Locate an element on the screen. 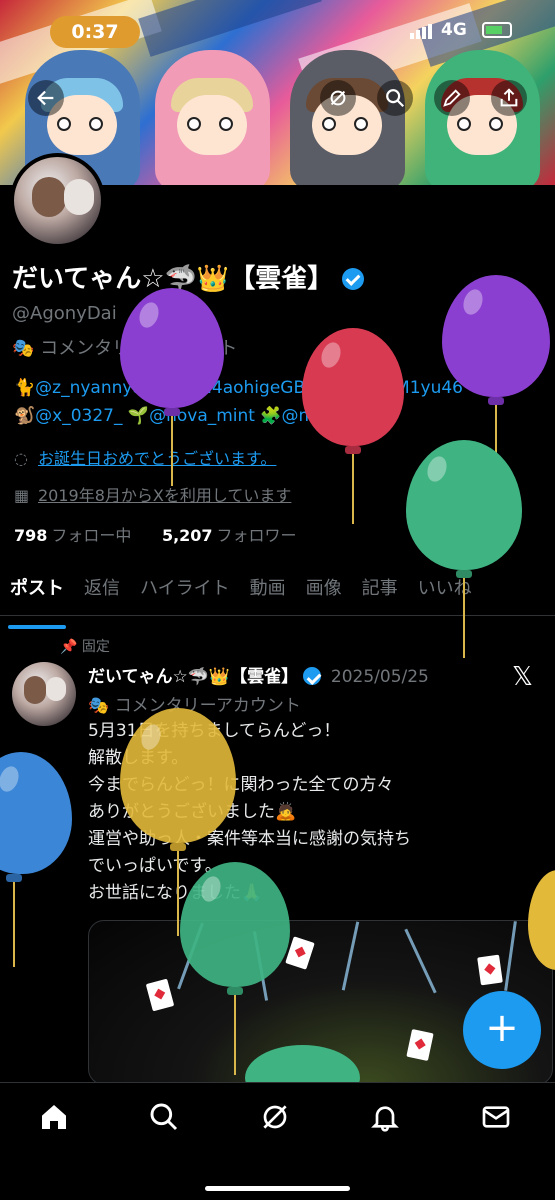 Image resolution: width=555 pixels, height=1200 pixels. pin-icon: 📌 is located at coordinates (69, 647).